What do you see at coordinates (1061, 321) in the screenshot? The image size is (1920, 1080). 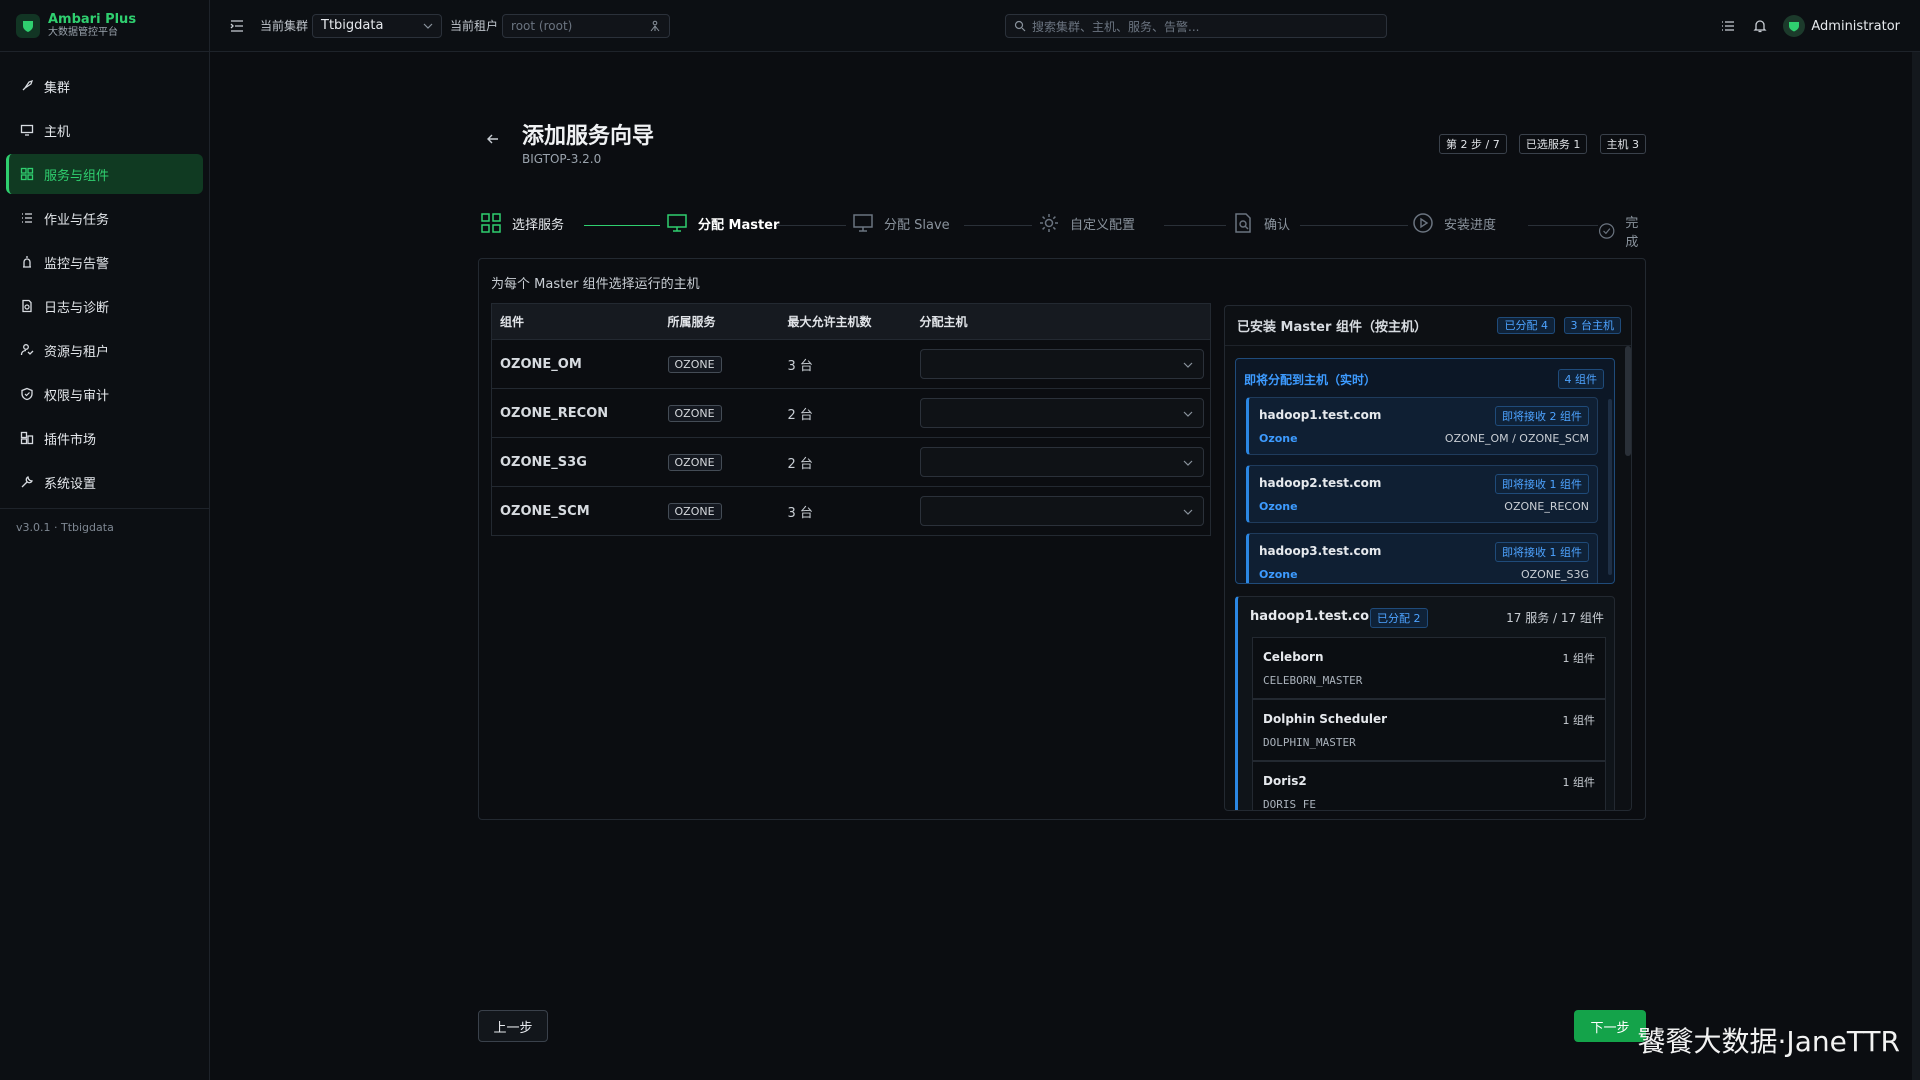 I see `column-header-assign-host: 分配主机` at bounding box center [1061, 321].